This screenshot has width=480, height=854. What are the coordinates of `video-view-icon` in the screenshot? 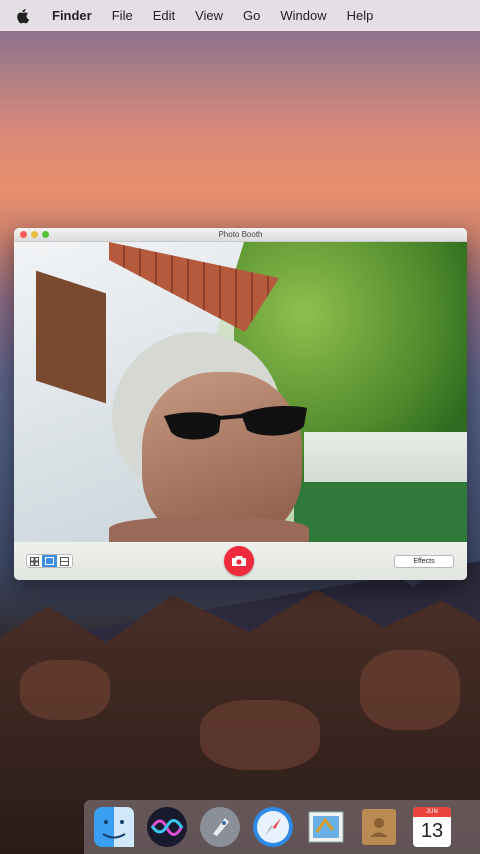 It's located at (64, 561).